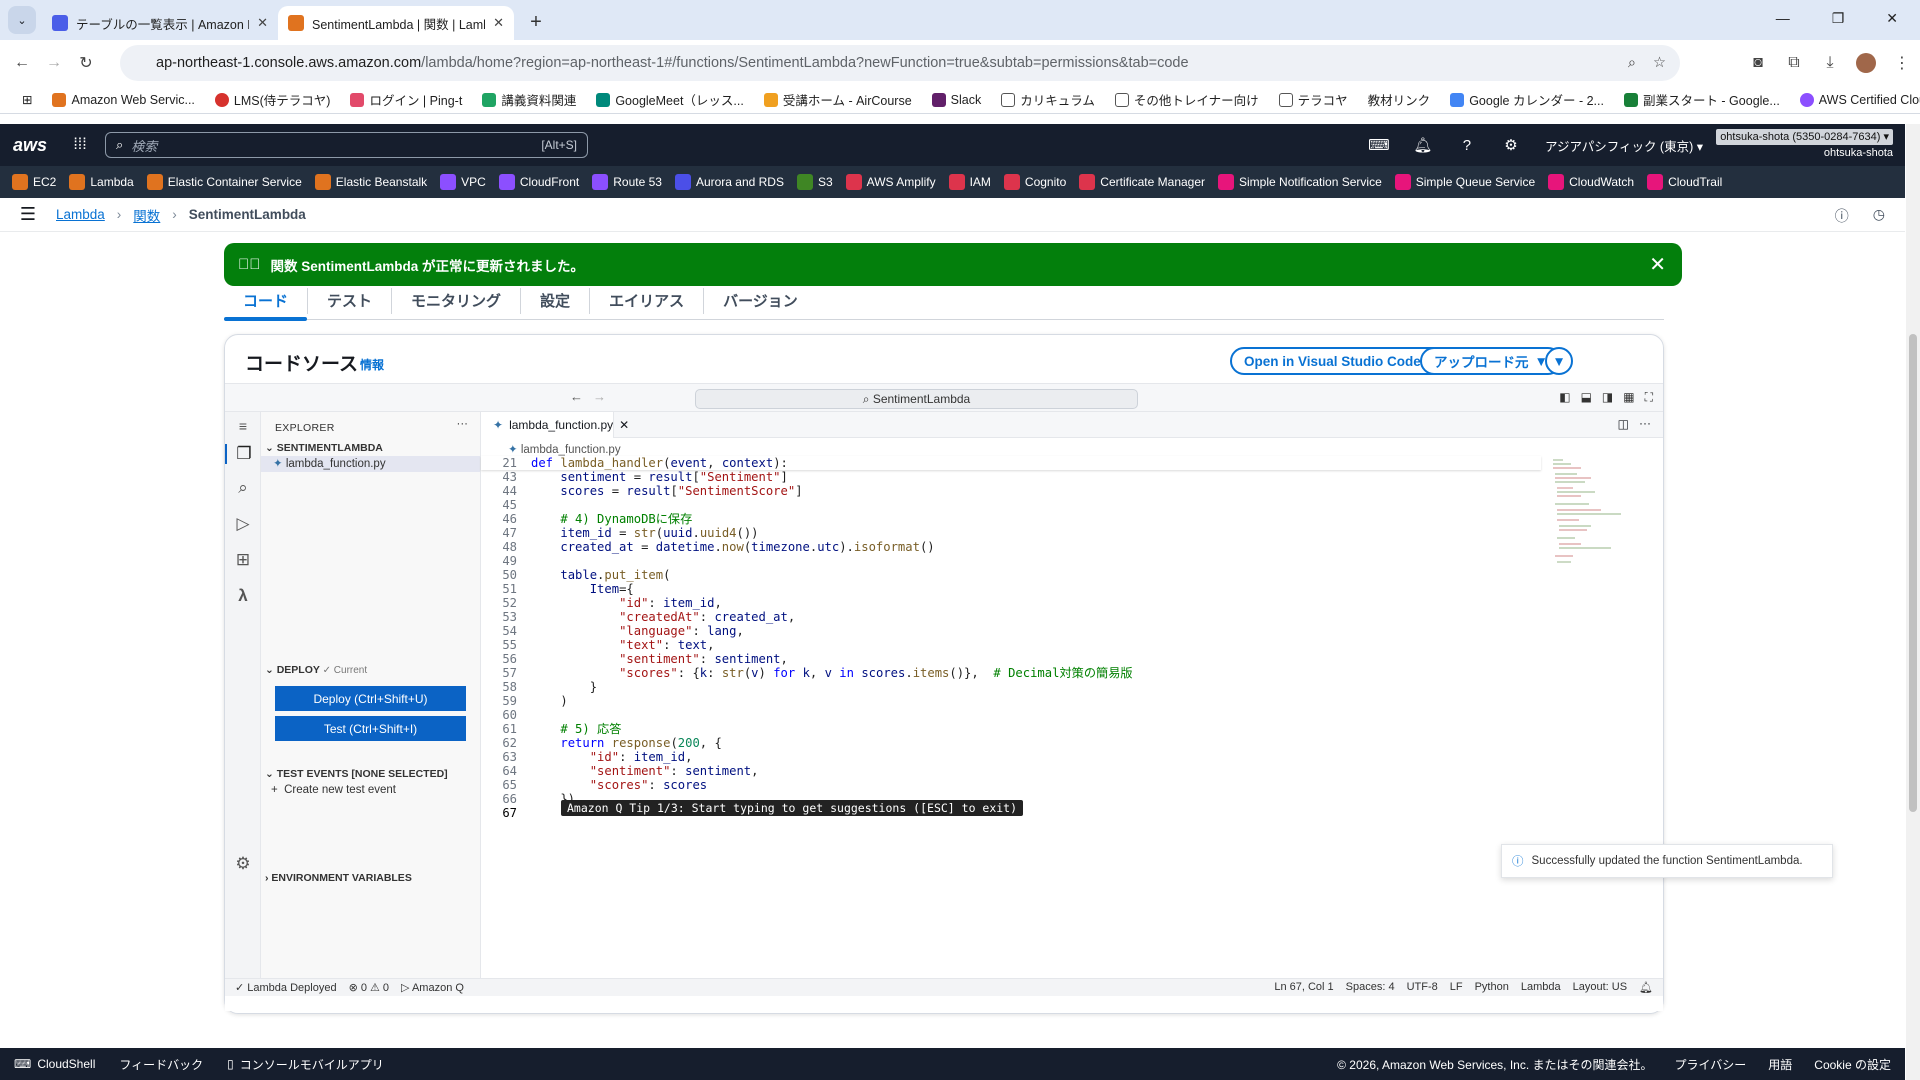 This screenshot has height=1080, width=1920. I want to click on scrollbar-thumb, so click(1913, 573).